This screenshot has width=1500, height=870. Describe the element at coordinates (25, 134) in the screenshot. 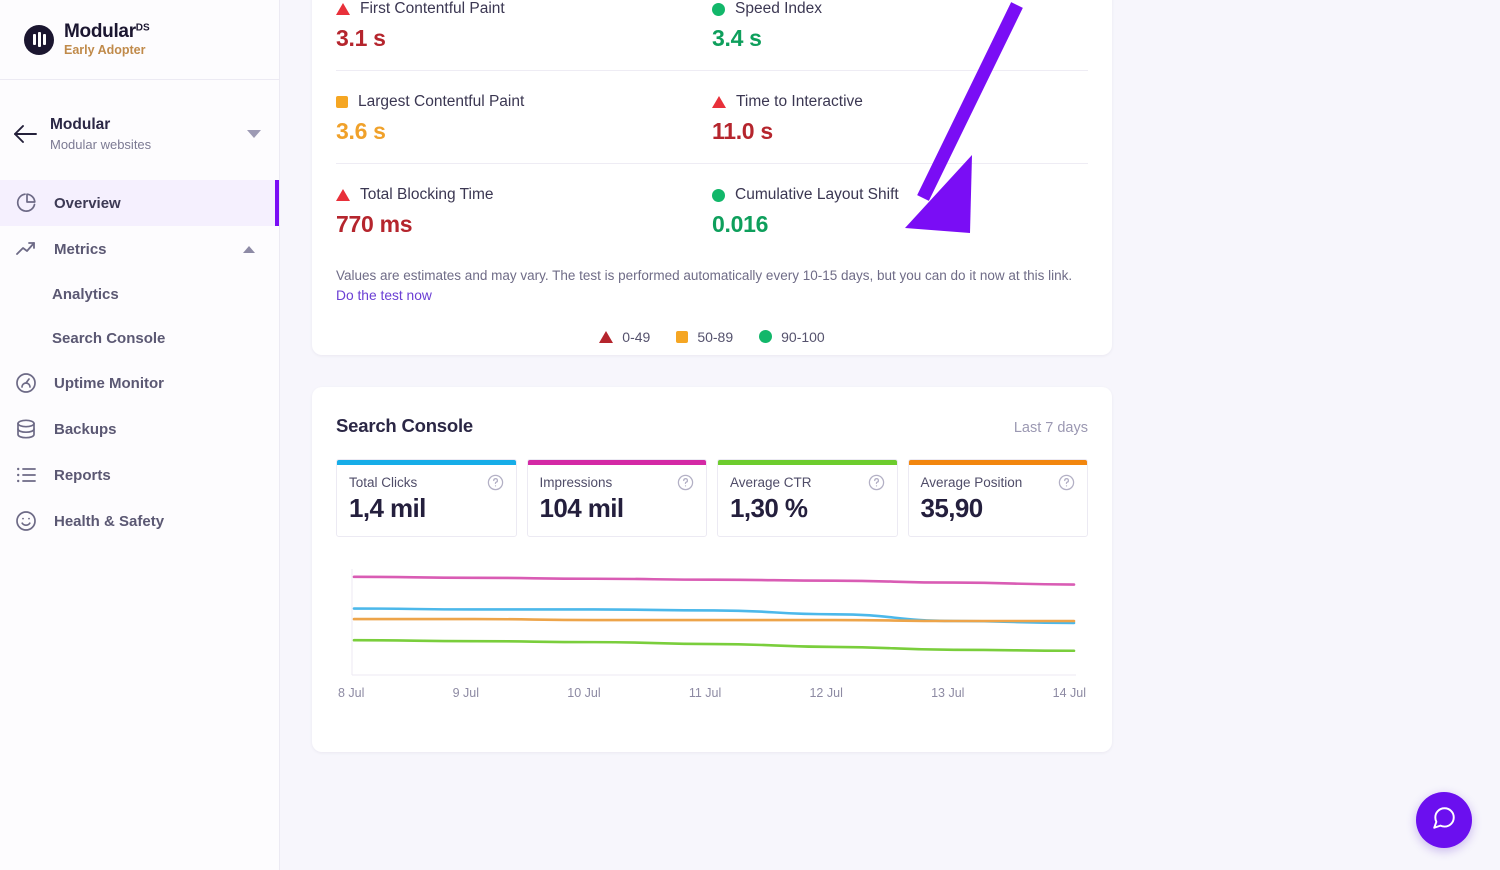

I see `arrow-left-icon` at that location.